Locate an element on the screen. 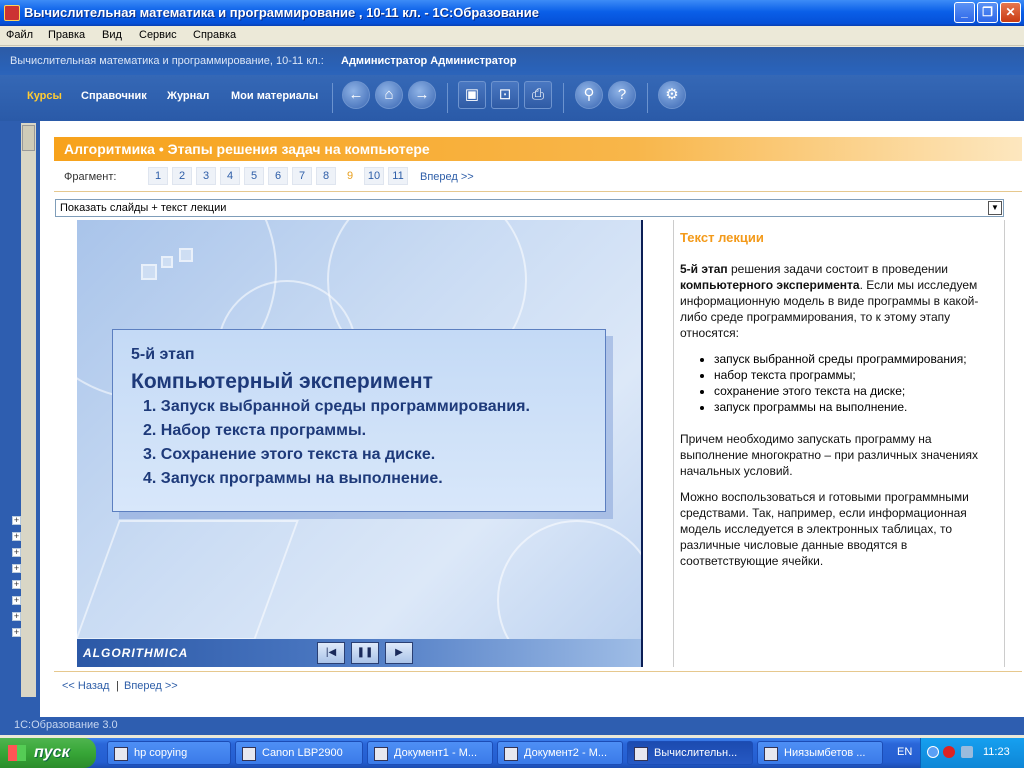 The width and height of the screenshot is (1024, 768). next-fragment-link: Вперед >> is located at coordinates (447, 177).